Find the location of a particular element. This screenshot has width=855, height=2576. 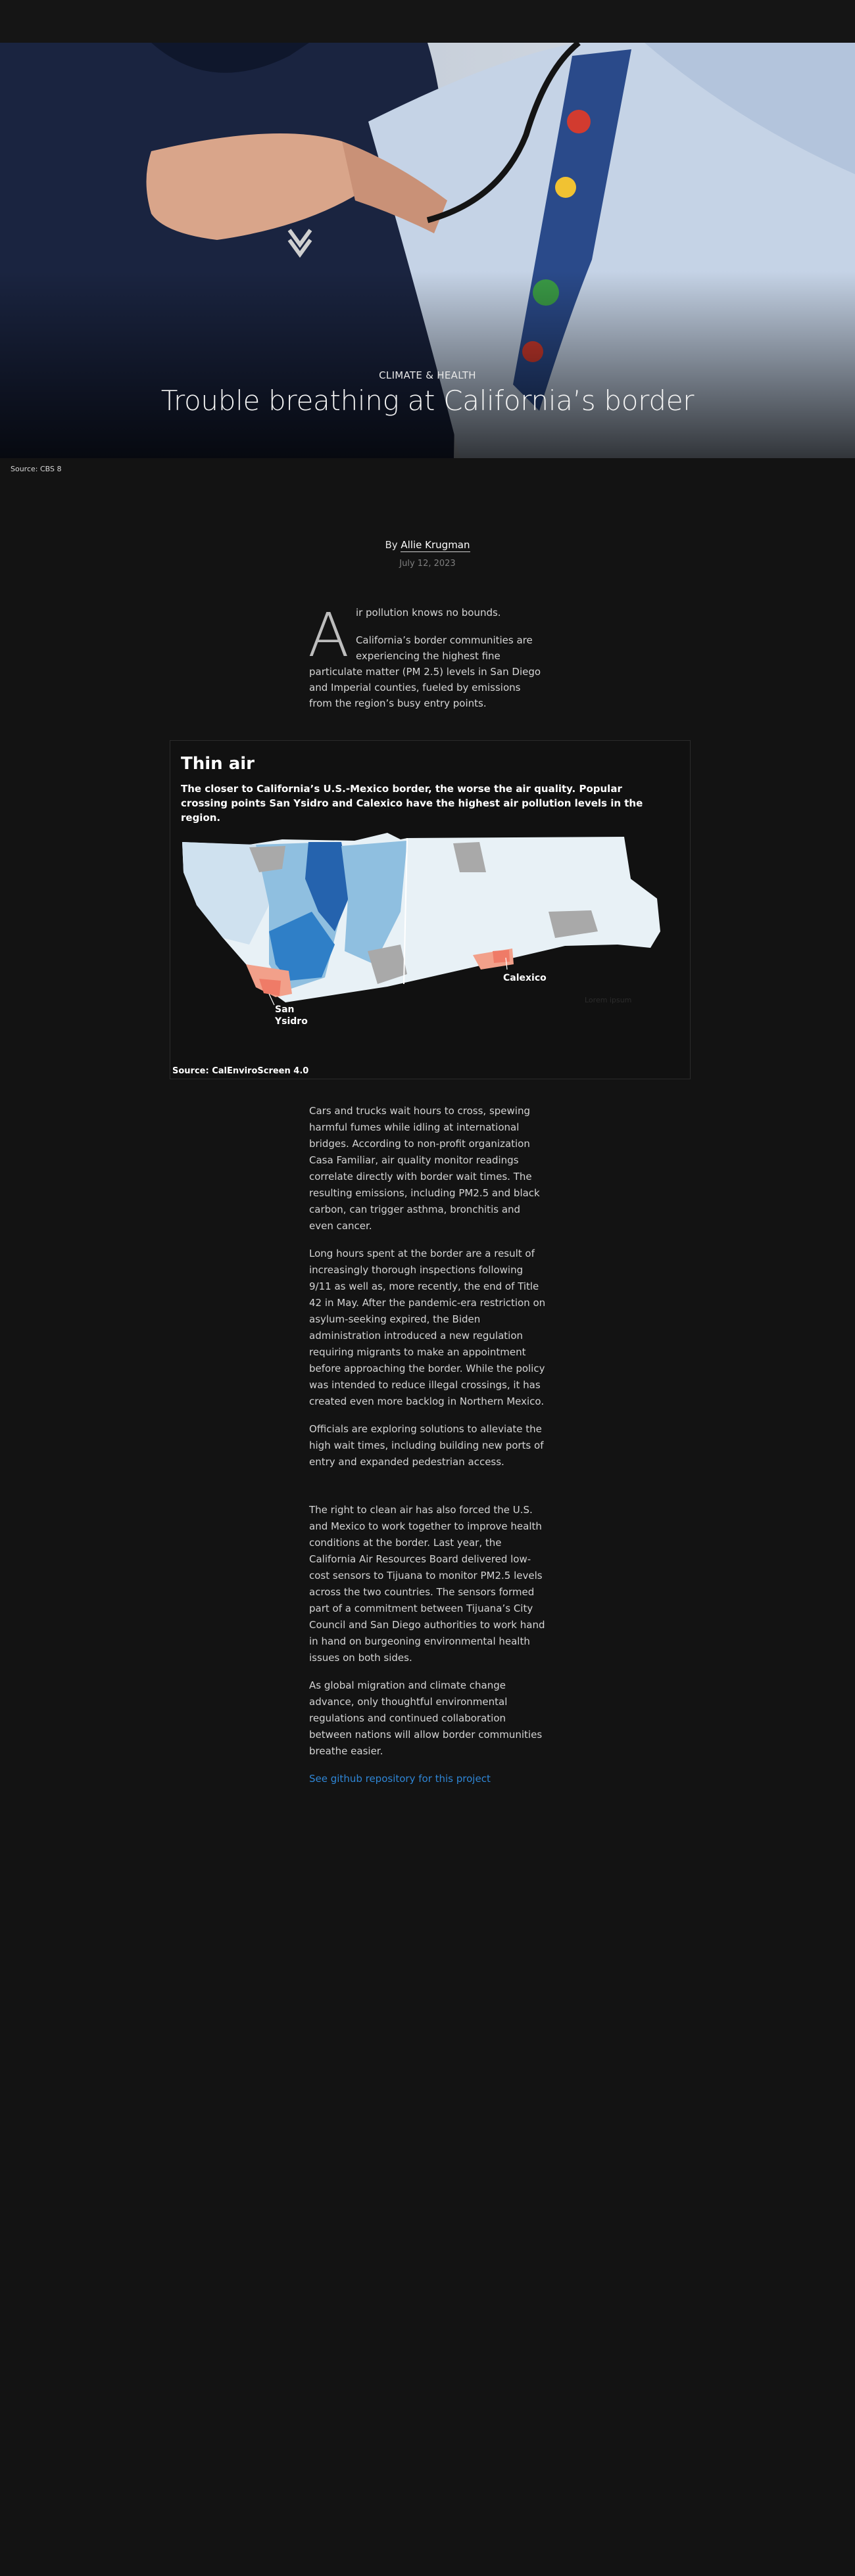

label-san-ysidro: San Ysidro is located at coordinates (291, 1015).